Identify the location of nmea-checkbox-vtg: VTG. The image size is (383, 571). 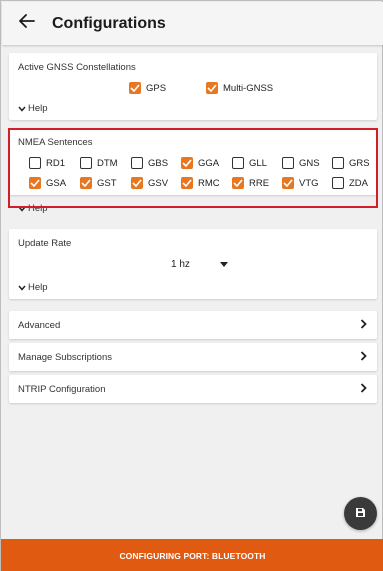
(300, 183).